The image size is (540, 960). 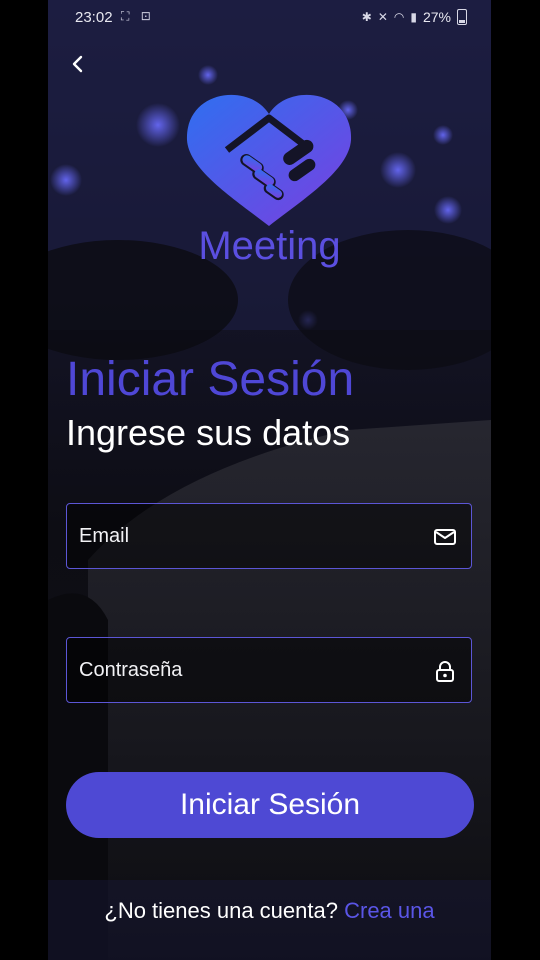 What do you see at coordinates (389, 910) in the screenshot?
I see `signup-link: Crea una` at bounding box center [389, 910].